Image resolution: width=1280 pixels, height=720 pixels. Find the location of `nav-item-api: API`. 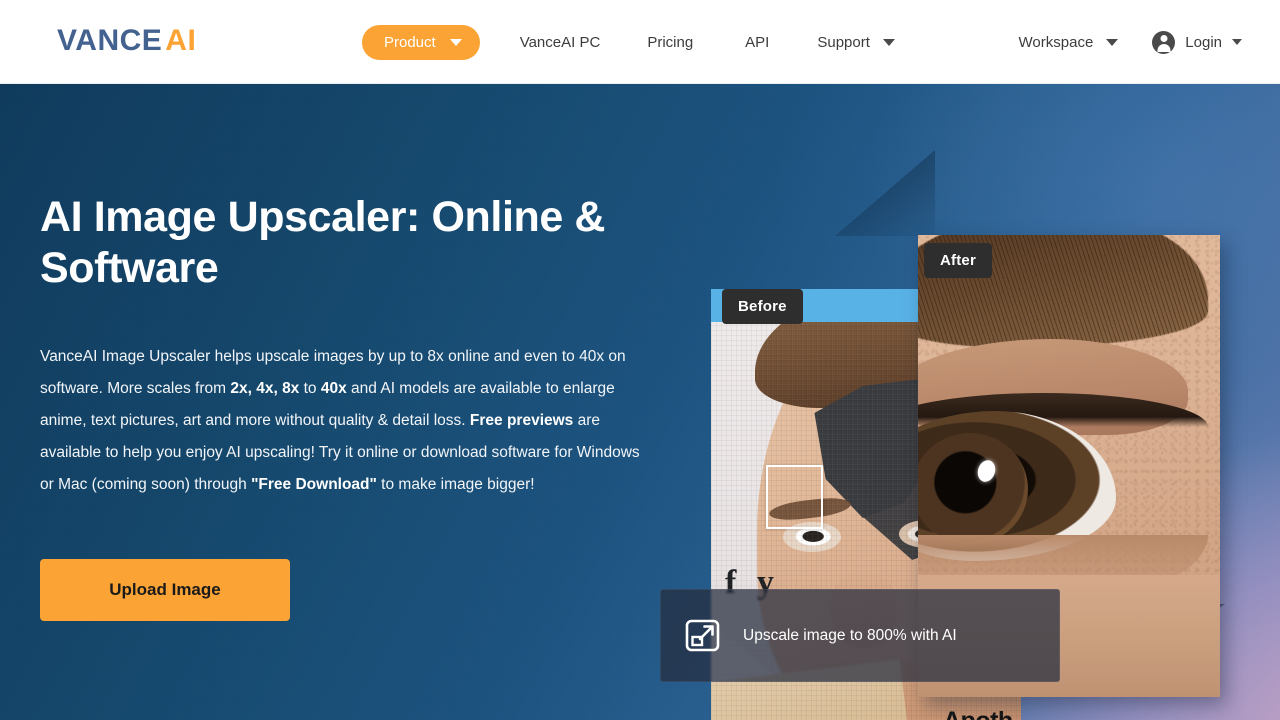

nav-item-api: API is located at coordinates (757, 42).